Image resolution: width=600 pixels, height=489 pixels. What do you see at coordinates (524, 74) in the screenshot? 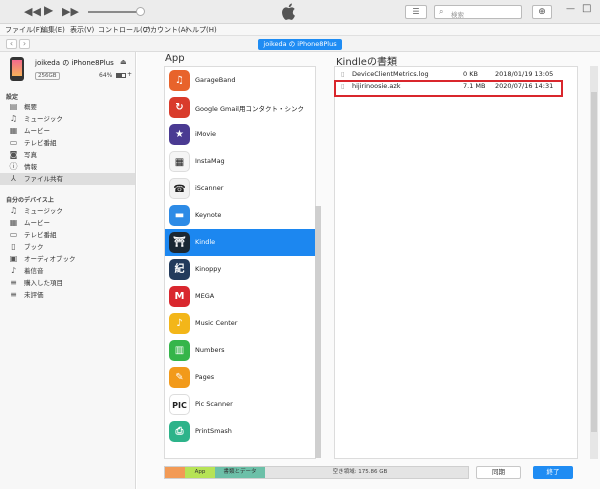
I see `document-date: 2018/01/19 13:05` at bounding box center [524, 74].